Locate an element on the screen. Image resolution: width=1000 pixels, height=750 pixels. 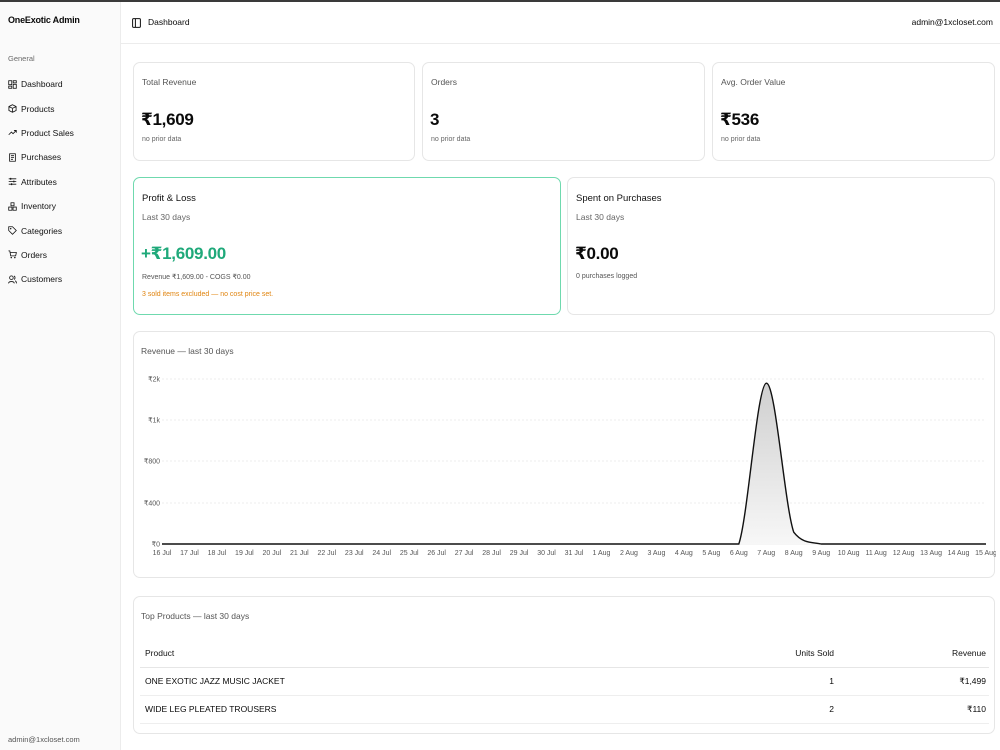
card-title: Spent on Purchases is located at coordinates (619, 198).